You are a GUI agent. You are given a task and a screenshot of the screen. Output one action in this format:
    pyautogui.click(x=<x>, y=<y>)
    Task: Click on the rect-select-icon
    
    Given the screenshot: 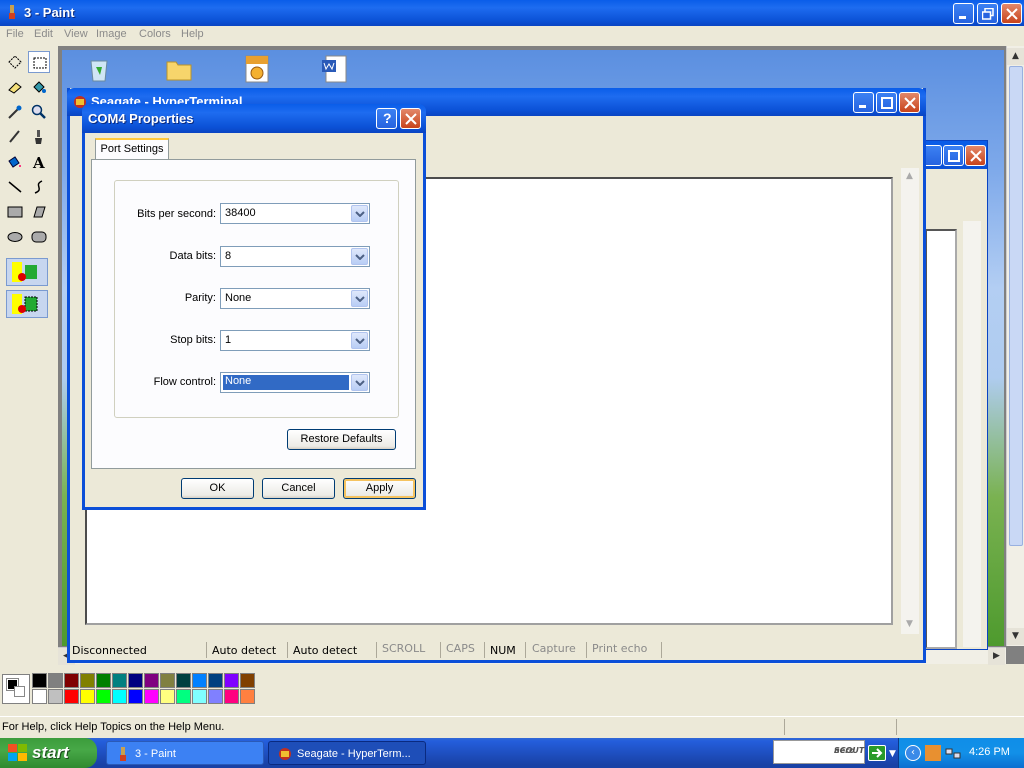 What is the action you would take?
    pyautogui.click(x=39, y=62)
    